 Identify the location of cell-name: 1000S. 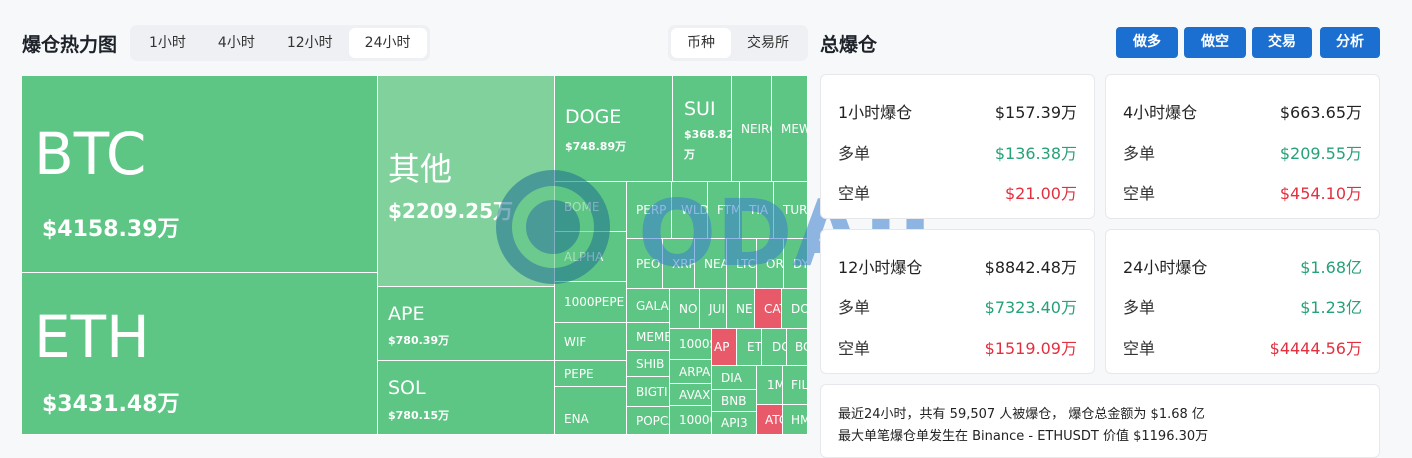
(695, 344).